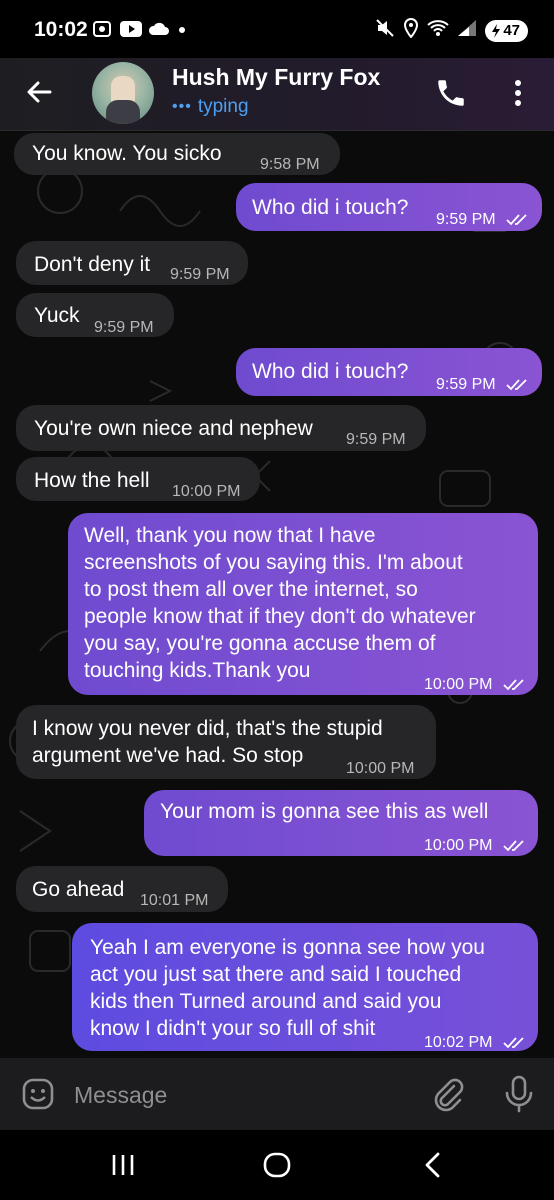 The height and width of the screenshot is (1200, 554). I want to click on emoji-button, so click(38, 1094).